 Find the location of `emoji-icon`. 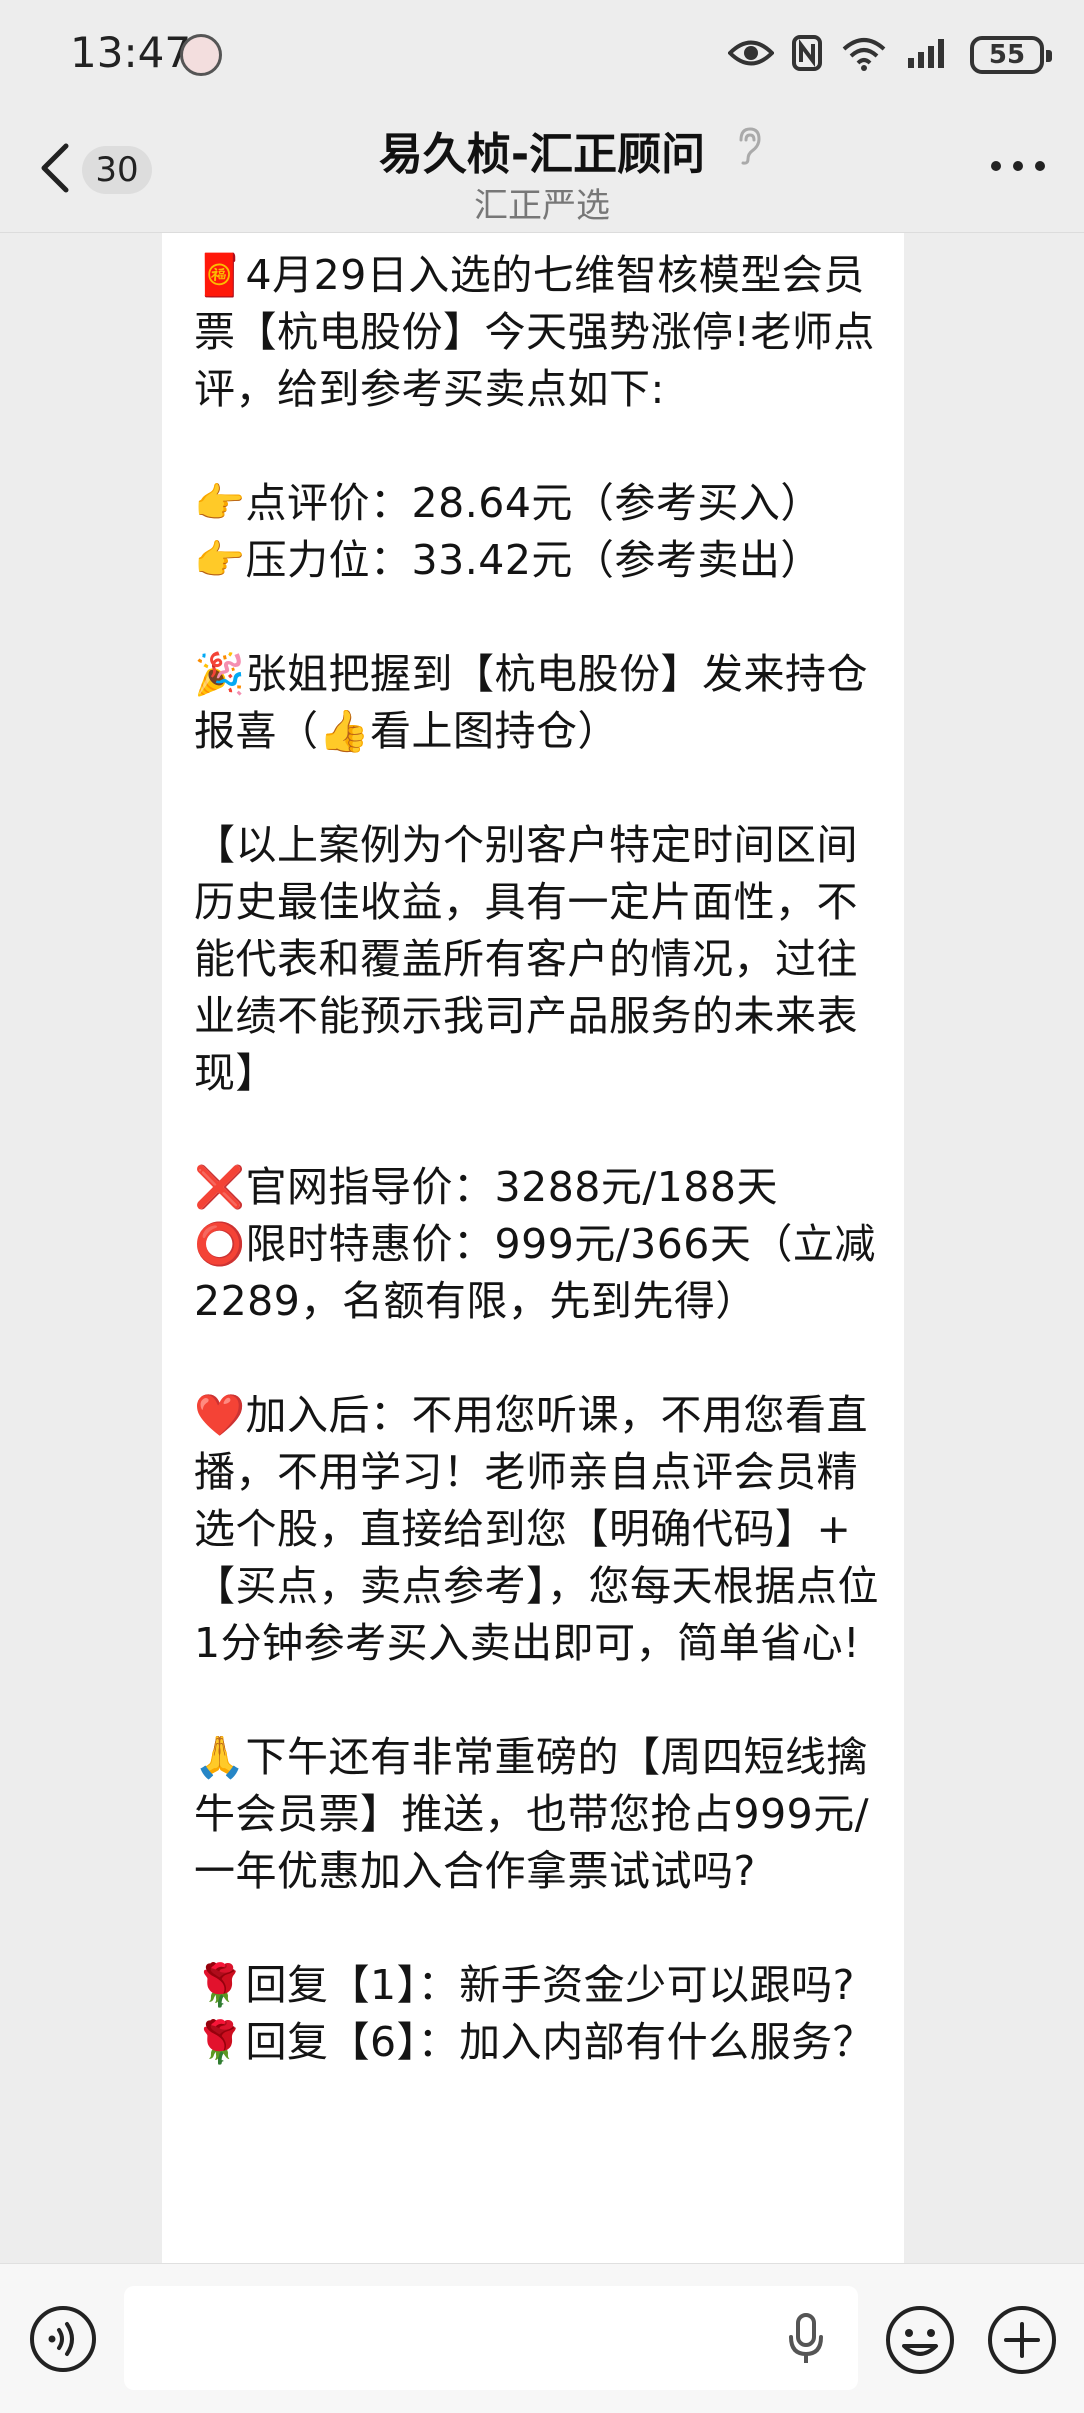

emoji-icon is located at coordinates (920, 2340).